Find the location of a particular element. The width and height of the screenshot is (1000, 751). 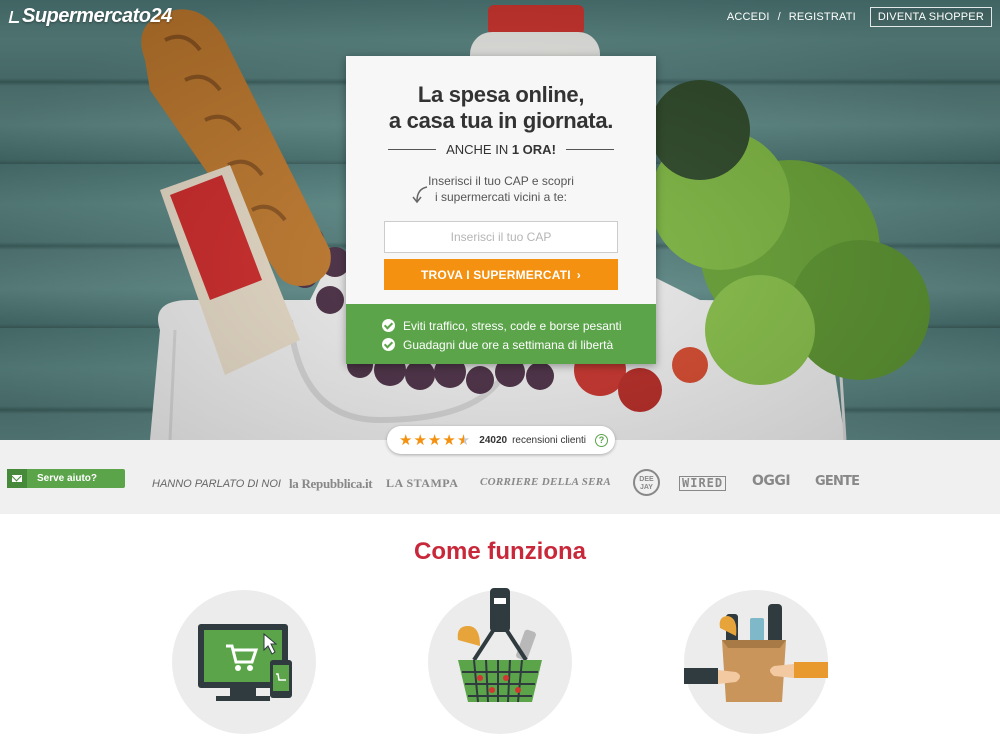

delivery-bag-icon is located at coordinates (756, 653).